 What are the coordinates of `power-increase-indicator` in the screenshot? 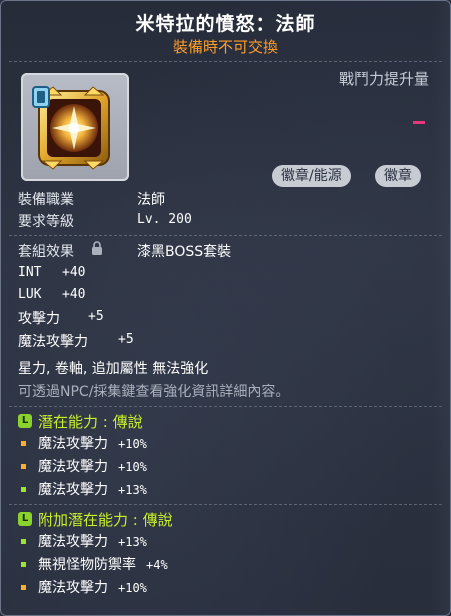 It's located at (419, 122).